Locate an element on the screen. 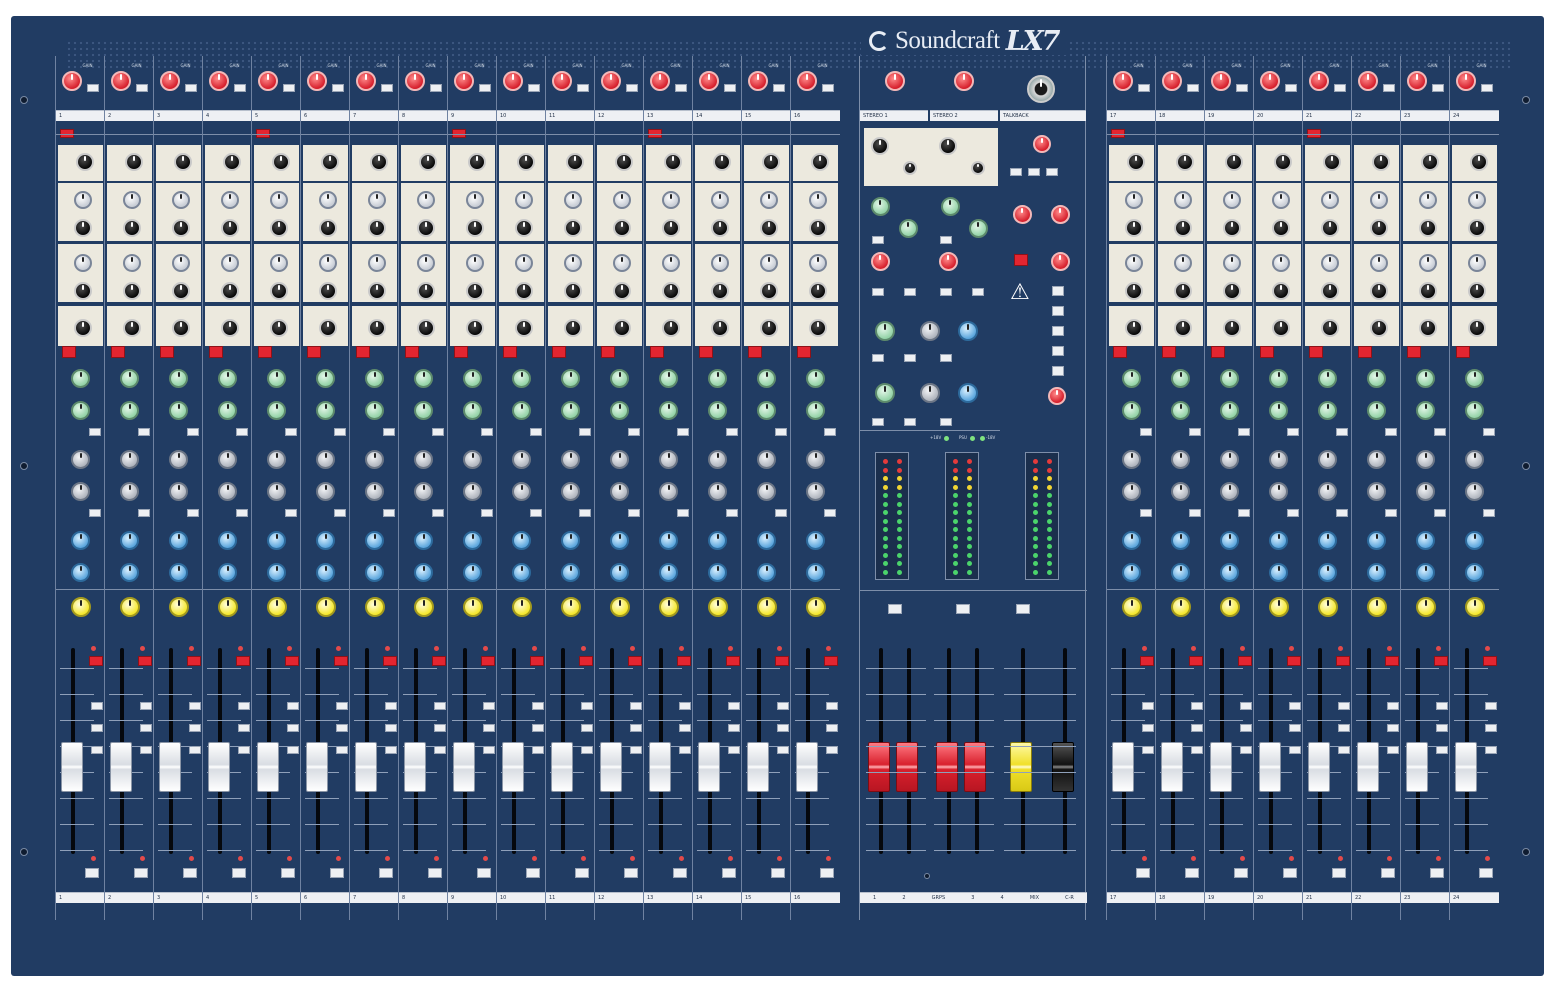 The width and height of the screenshot is (1568, 985). talkback-level-knob is located at coordinates (1042, 144).